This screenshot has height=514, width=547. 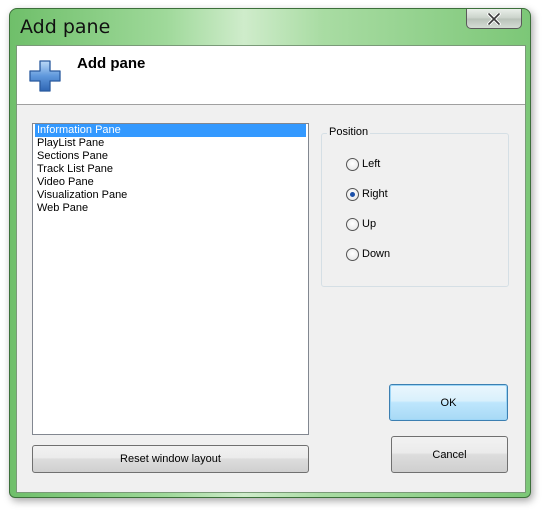 What do you see at coordinates (170, 156) in the screenshot?
I see `list-item: Sections Pane` at bounding box center [170, 156].